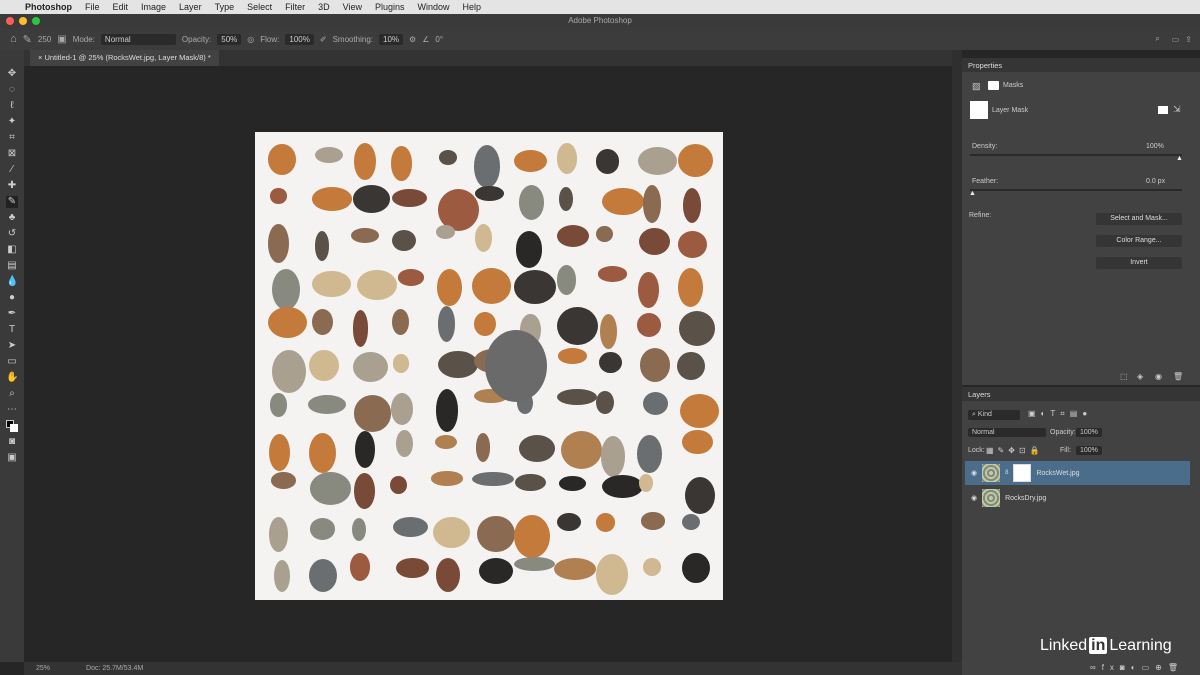 The height and width of the screenshot is (675, 1200). What do you see at coordinates (12, 170) in the screenshot?
I see `eyedropper-tool-icon: ⁄` at bounding box center [12, 170].